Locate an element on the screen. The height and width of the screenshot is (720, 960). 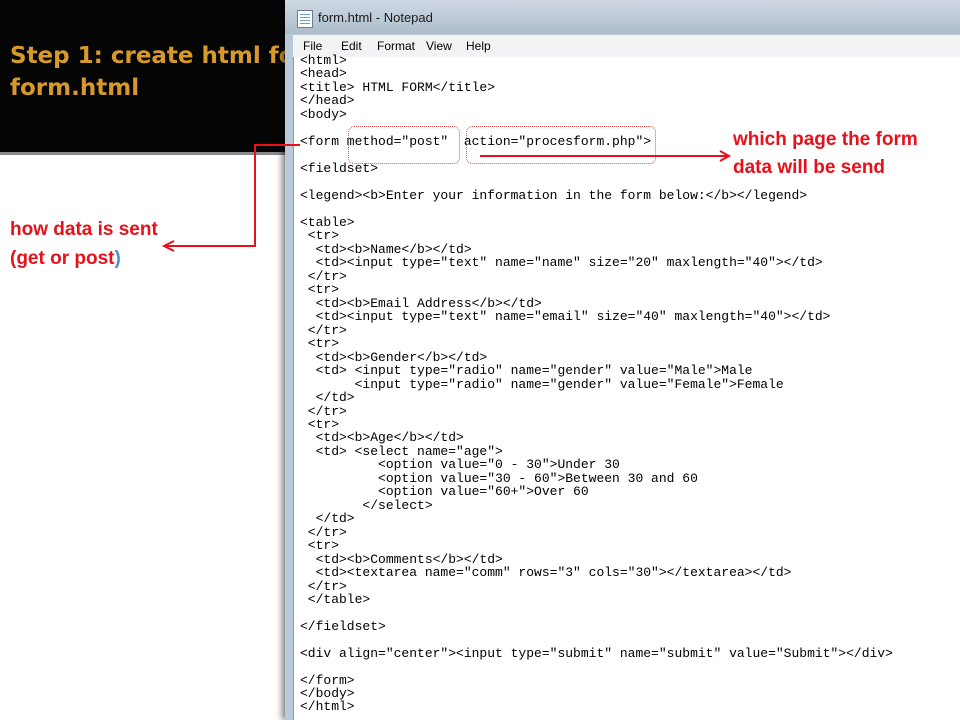
menu-view: View is located at coordinates (439, 46).